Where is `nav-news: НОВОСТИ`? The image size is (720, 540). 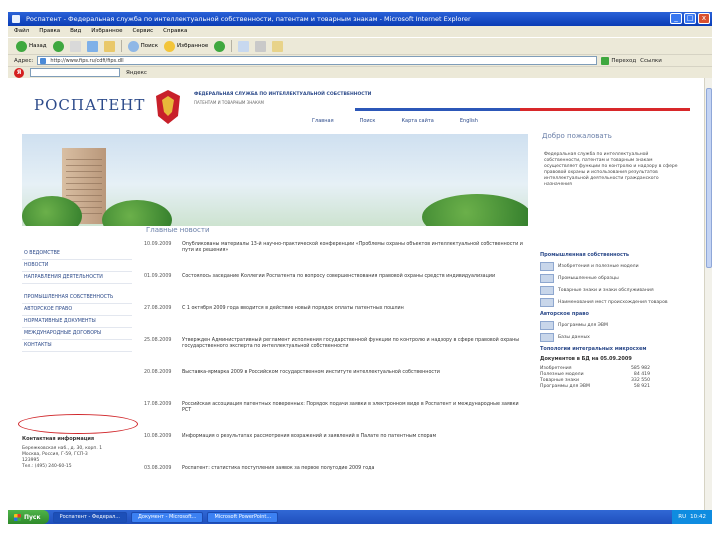 nav-news: НОВОСТИ is located at coordinates (77, 266).